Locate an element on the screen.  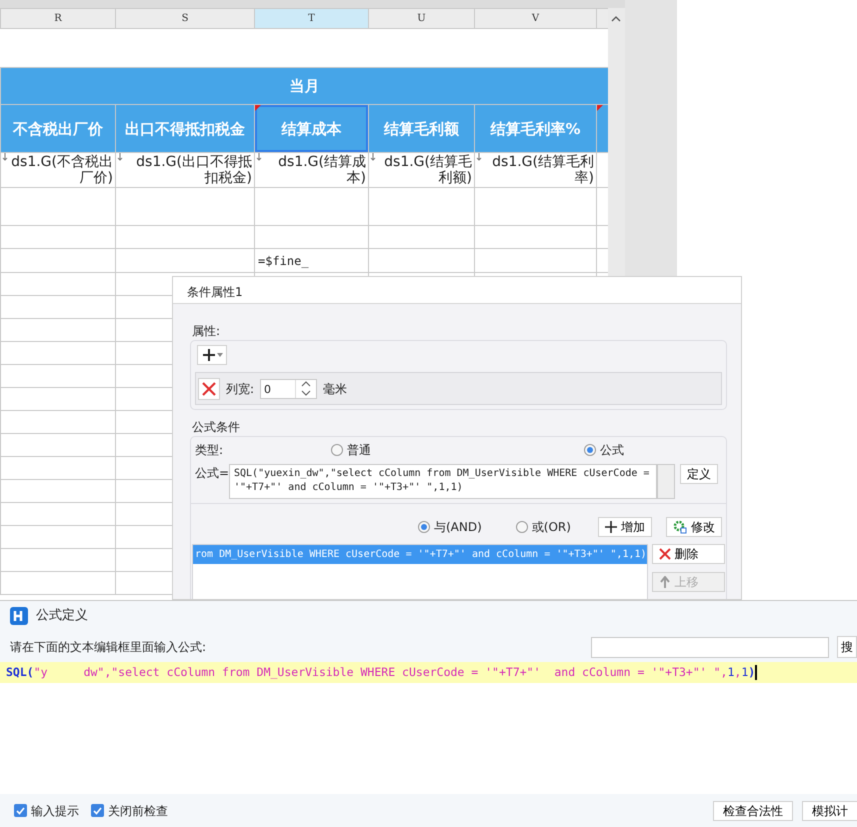
delete-button is located at coordinates (209, 389).